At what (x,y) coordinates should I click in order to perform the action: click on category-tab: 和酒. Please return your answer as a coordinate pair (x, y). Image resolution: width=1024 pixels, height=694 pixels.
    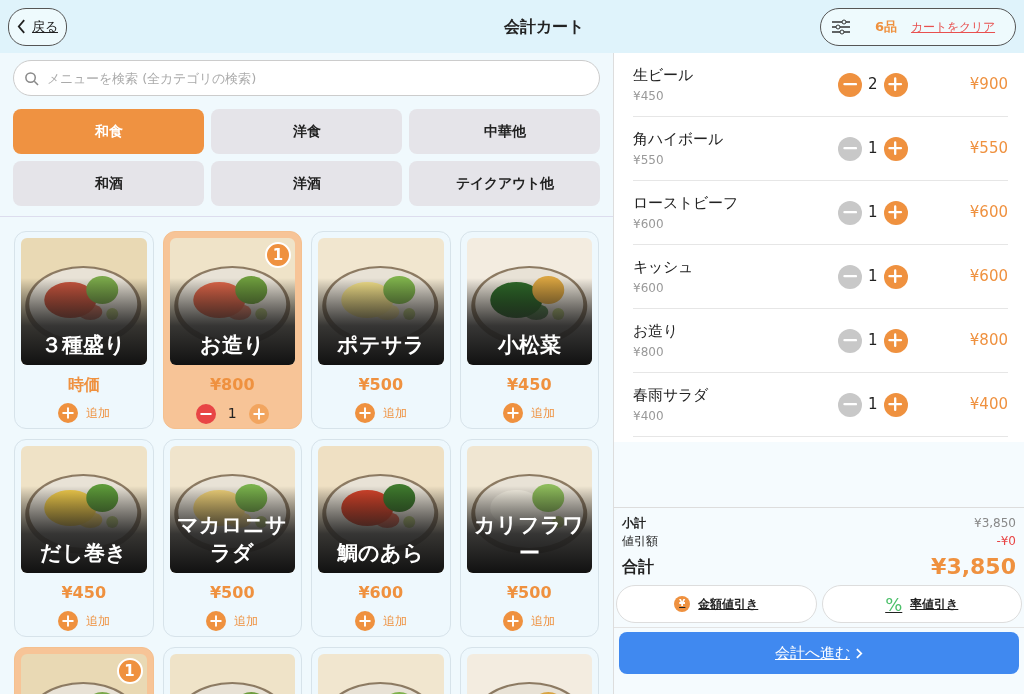
    Looking at the image, I should click on (108, 183).